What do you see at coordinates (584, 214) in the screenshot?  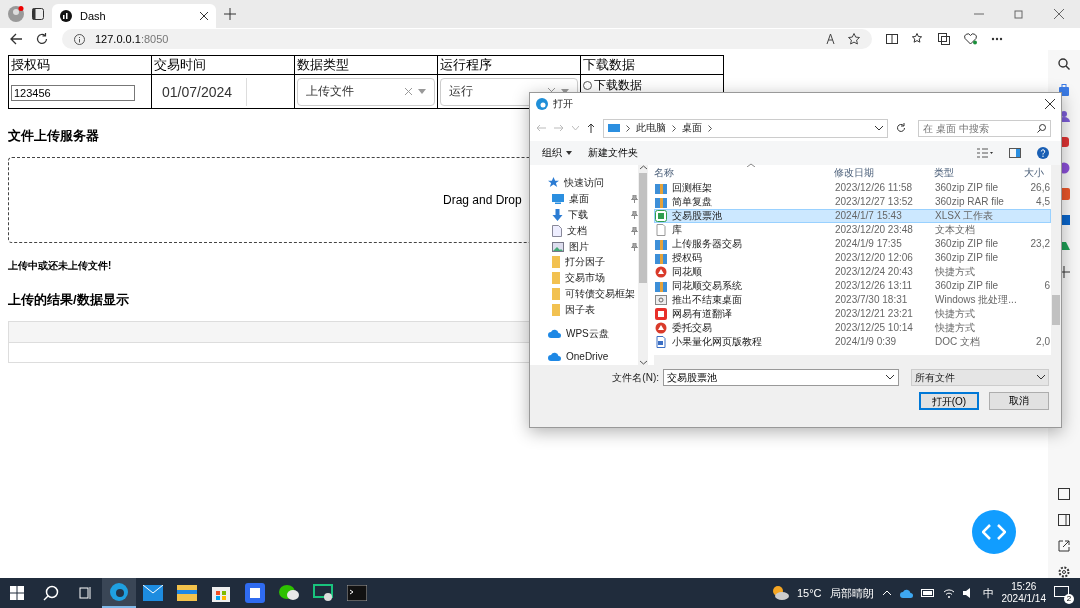 I see `nav-item: 下载` at bounding box center [584, 214].